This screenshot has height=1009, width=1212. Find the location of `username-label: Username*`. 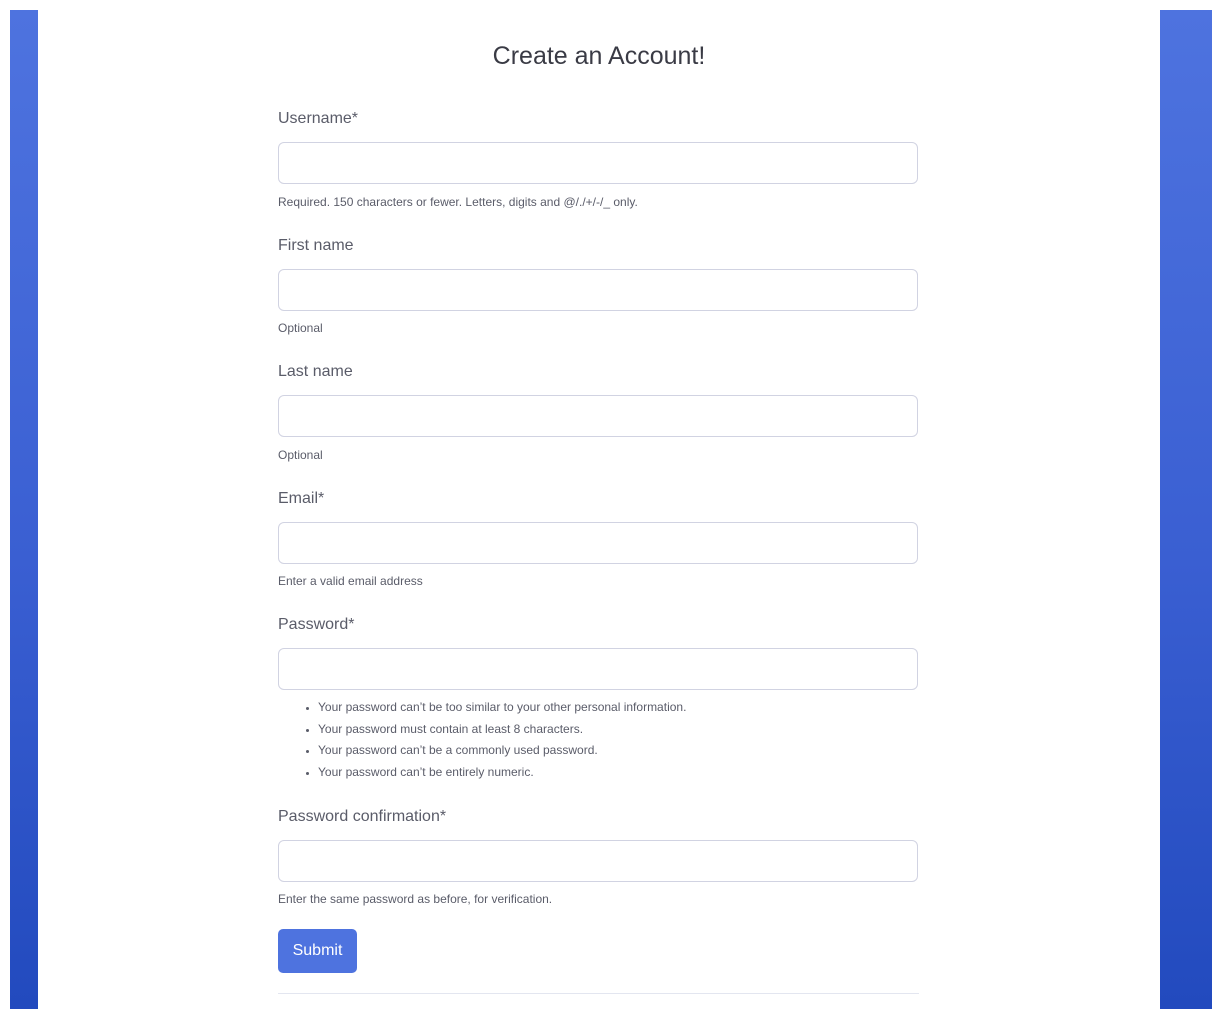

username-label: Username* is located at coordinates (318, 118).